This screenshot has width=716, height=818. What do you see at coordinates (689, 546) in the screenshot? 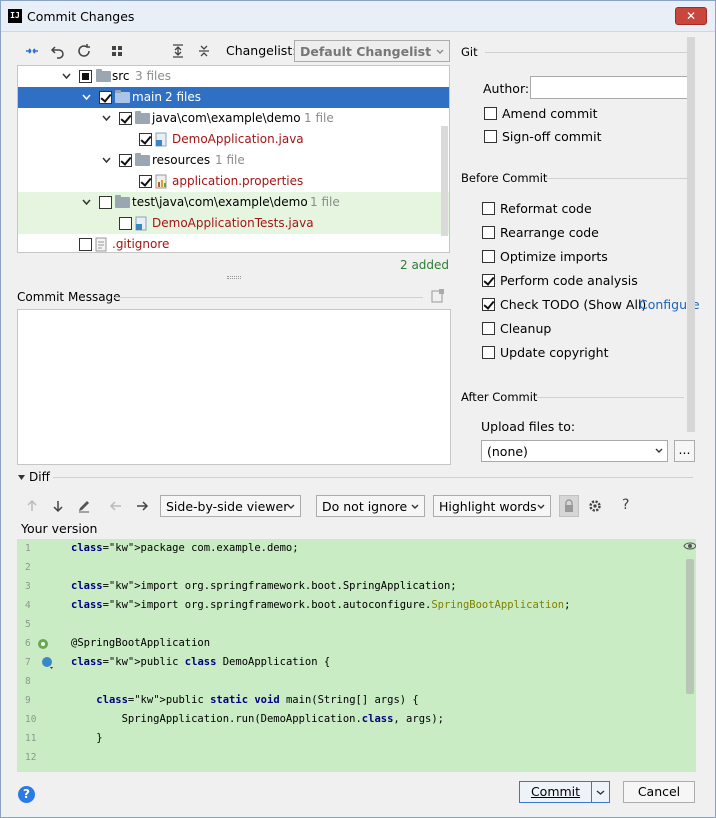
I see `eye-icon` at bounding box center [689, 546].